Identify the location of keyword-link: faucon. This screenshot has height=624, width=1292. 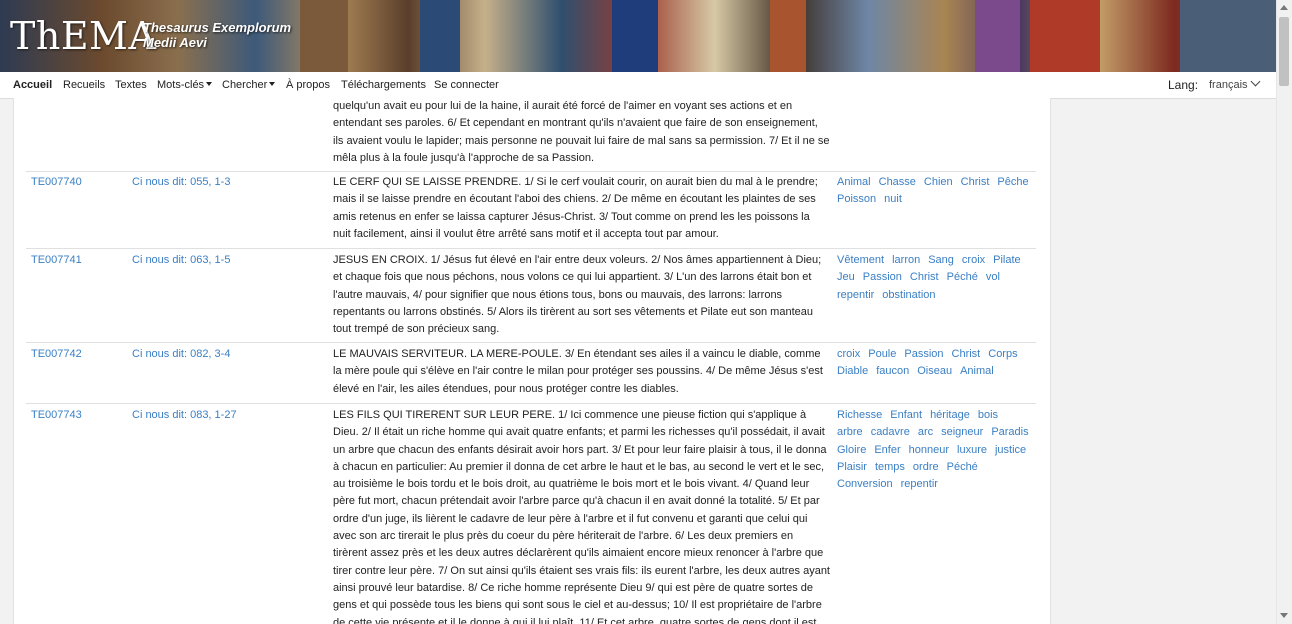
(892, 371).